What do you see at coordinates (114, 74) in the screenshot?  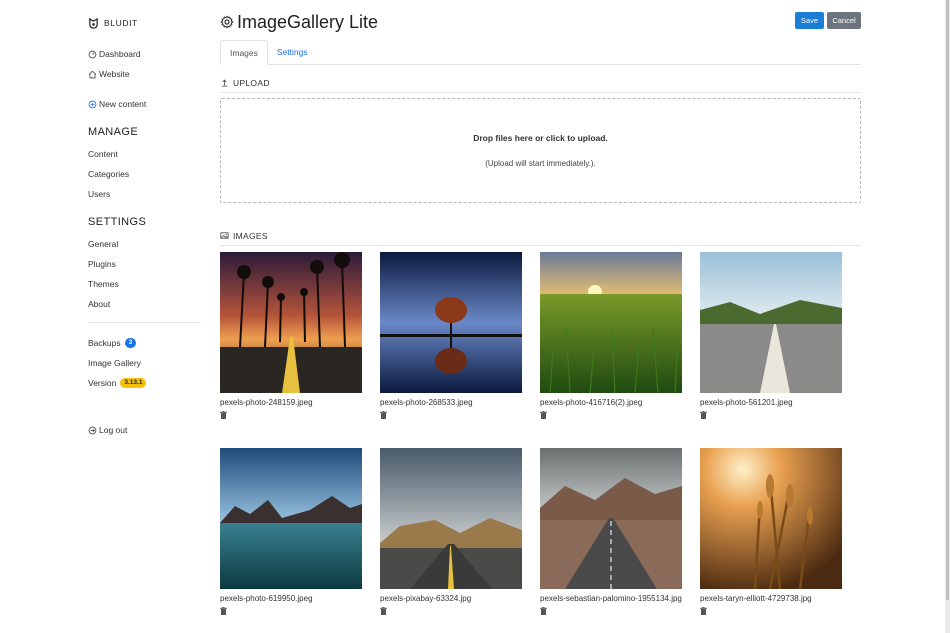 I see `sidebar-item-label: Website` at bounding box center [114, 74].